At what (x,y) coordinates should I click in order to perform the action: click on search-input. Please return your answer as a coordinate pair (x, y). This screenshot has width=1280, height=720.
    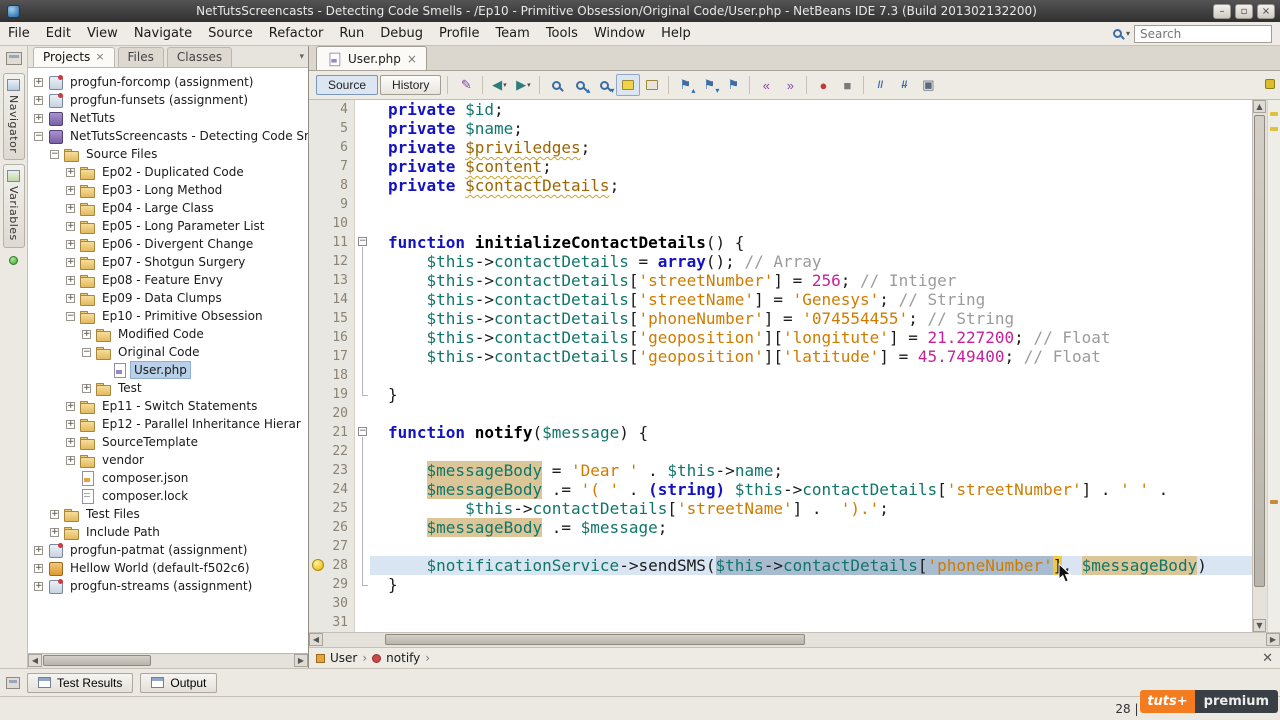
    Looking at the image, I should click on (1203, 33).